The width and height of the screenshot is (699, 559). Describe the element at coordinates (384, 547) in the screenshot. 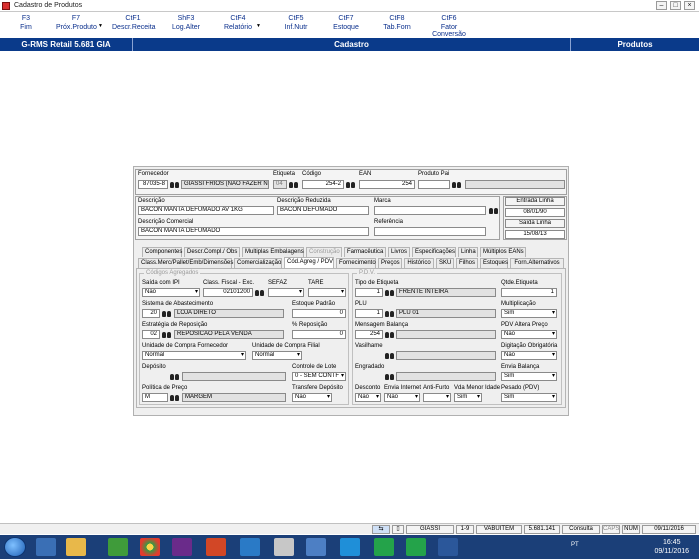

I see `taskbar-fms-icon` at that location.